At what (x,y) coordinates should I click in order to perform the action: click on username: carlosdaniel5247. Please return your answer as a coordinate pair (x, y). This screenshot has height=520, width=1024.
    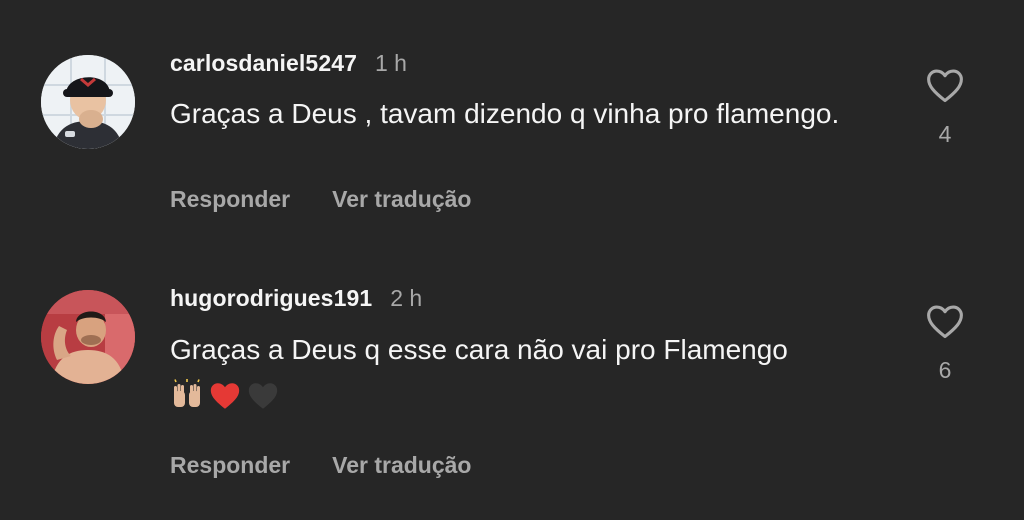
    Looking at the image, I should click on (263, 63).